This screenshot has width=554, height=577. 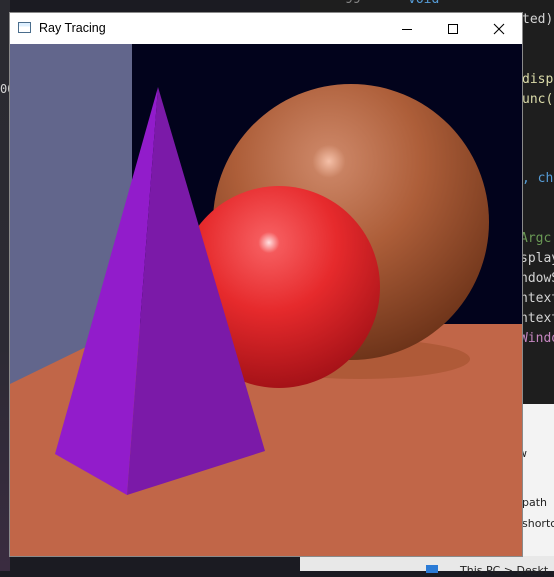 I want to click on code-line: ted), so click(x=538, y=19).